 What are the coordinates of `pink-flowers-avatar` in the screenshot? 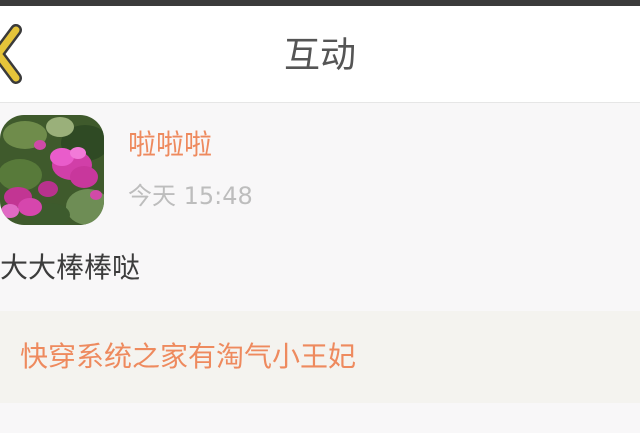 It's located at (52, 170).